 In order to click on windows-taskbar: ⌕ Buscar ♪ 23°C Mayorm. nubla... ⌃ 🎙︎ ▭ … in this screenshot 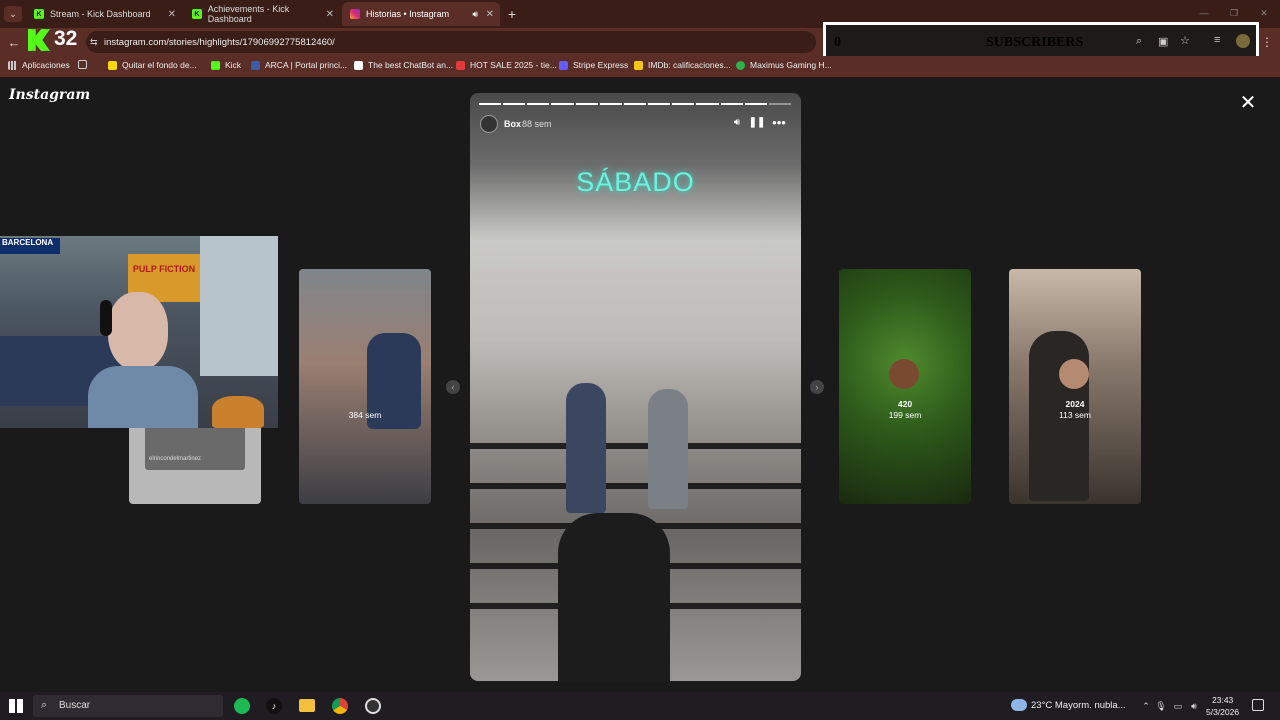, I will do `click(640, 706)`.